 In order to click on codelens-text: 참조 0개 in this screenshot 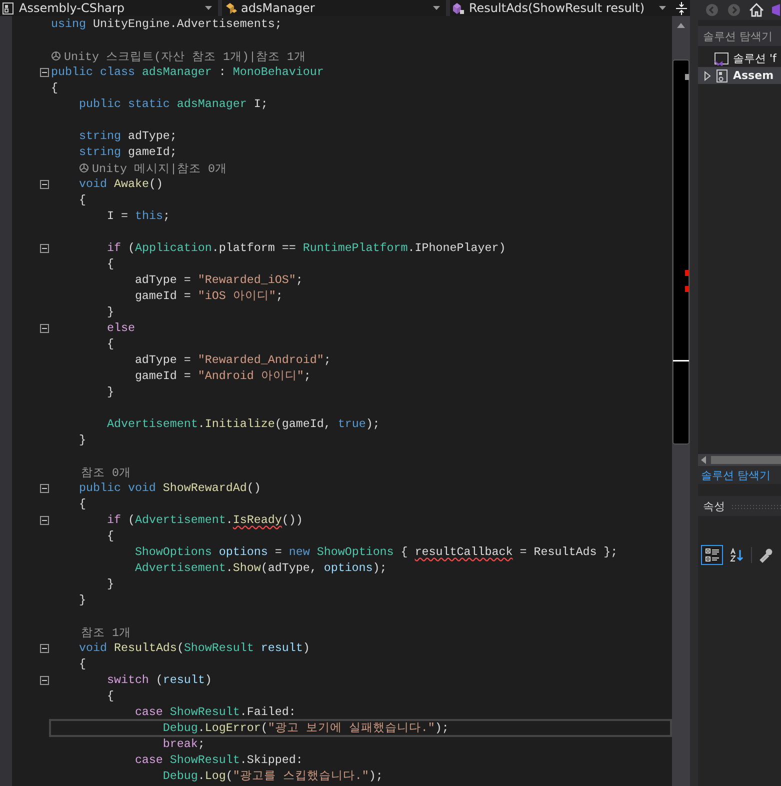, I will do `click(92, 472)`.